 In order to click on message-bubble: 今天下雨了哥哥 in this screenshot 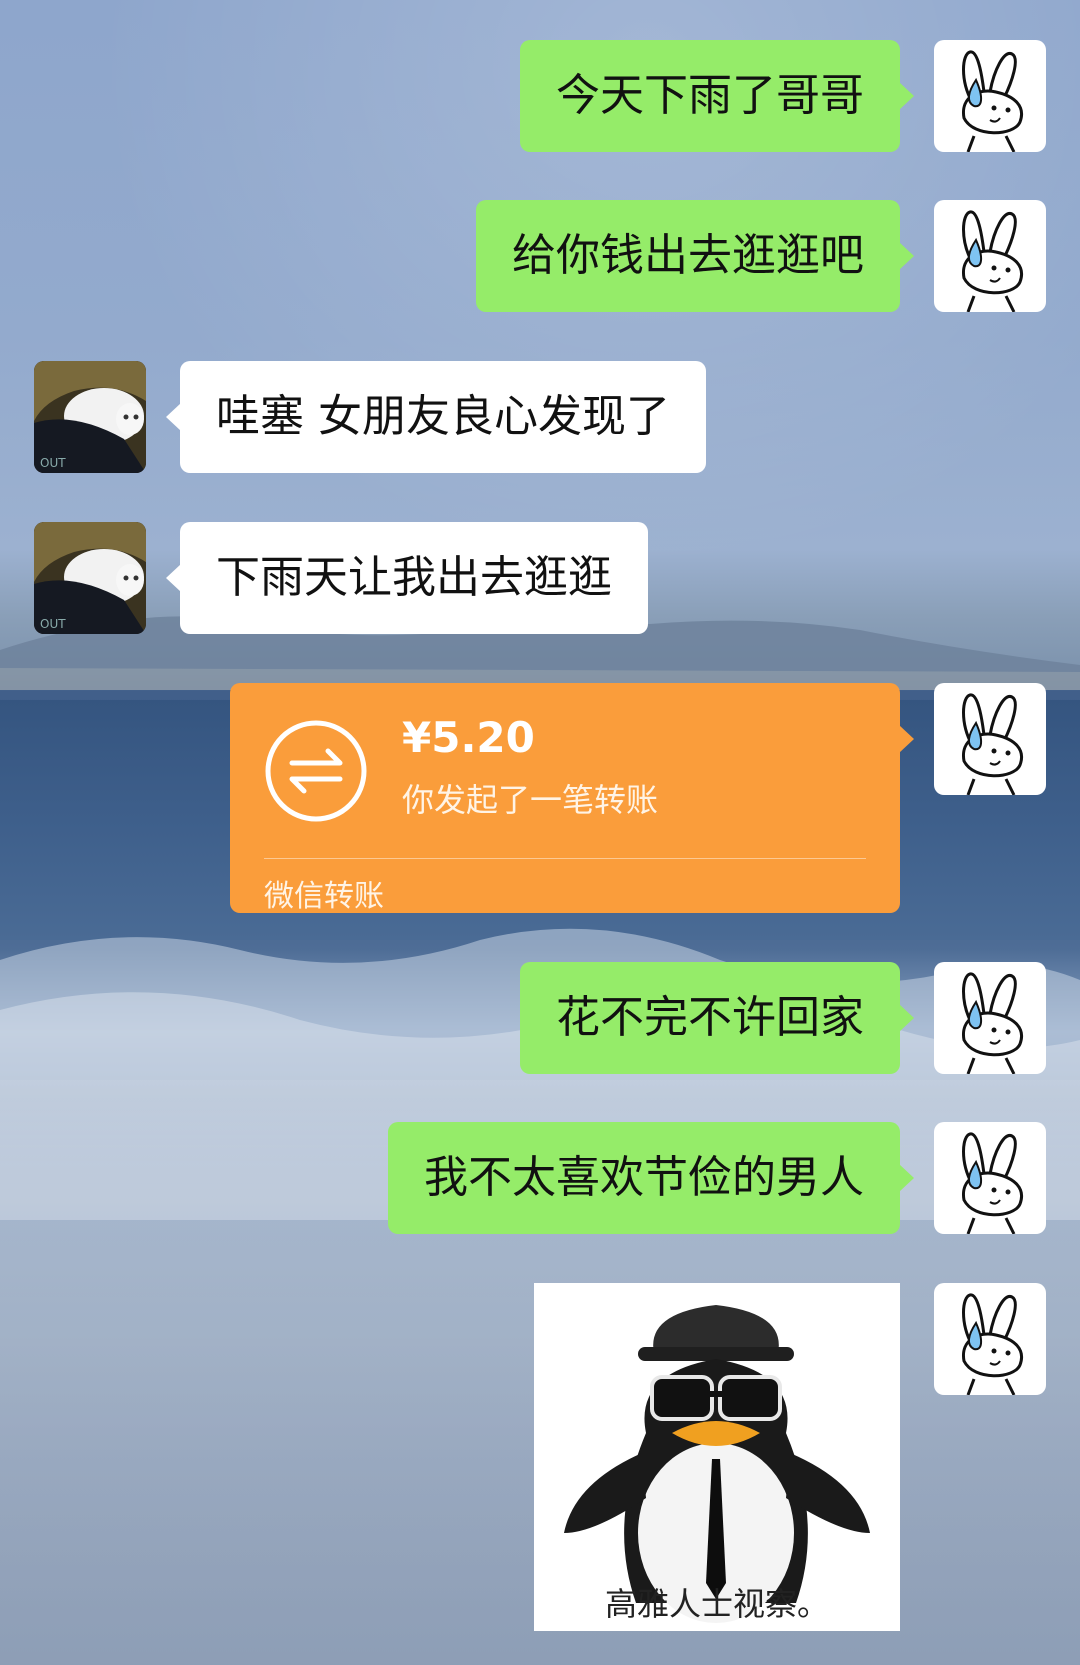, I will do `click(717, 96)`.